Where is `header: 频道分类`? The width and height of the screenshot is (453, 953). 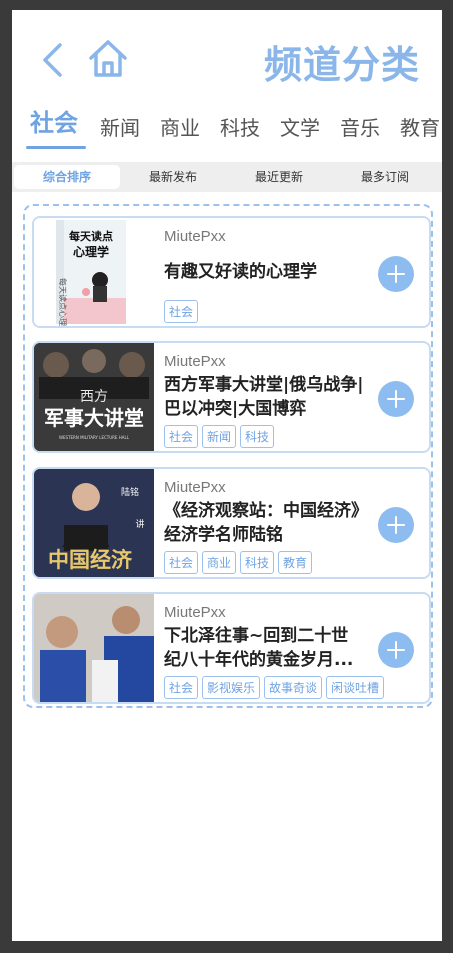
header: 频道分类 is located at coordinates (227, 57).